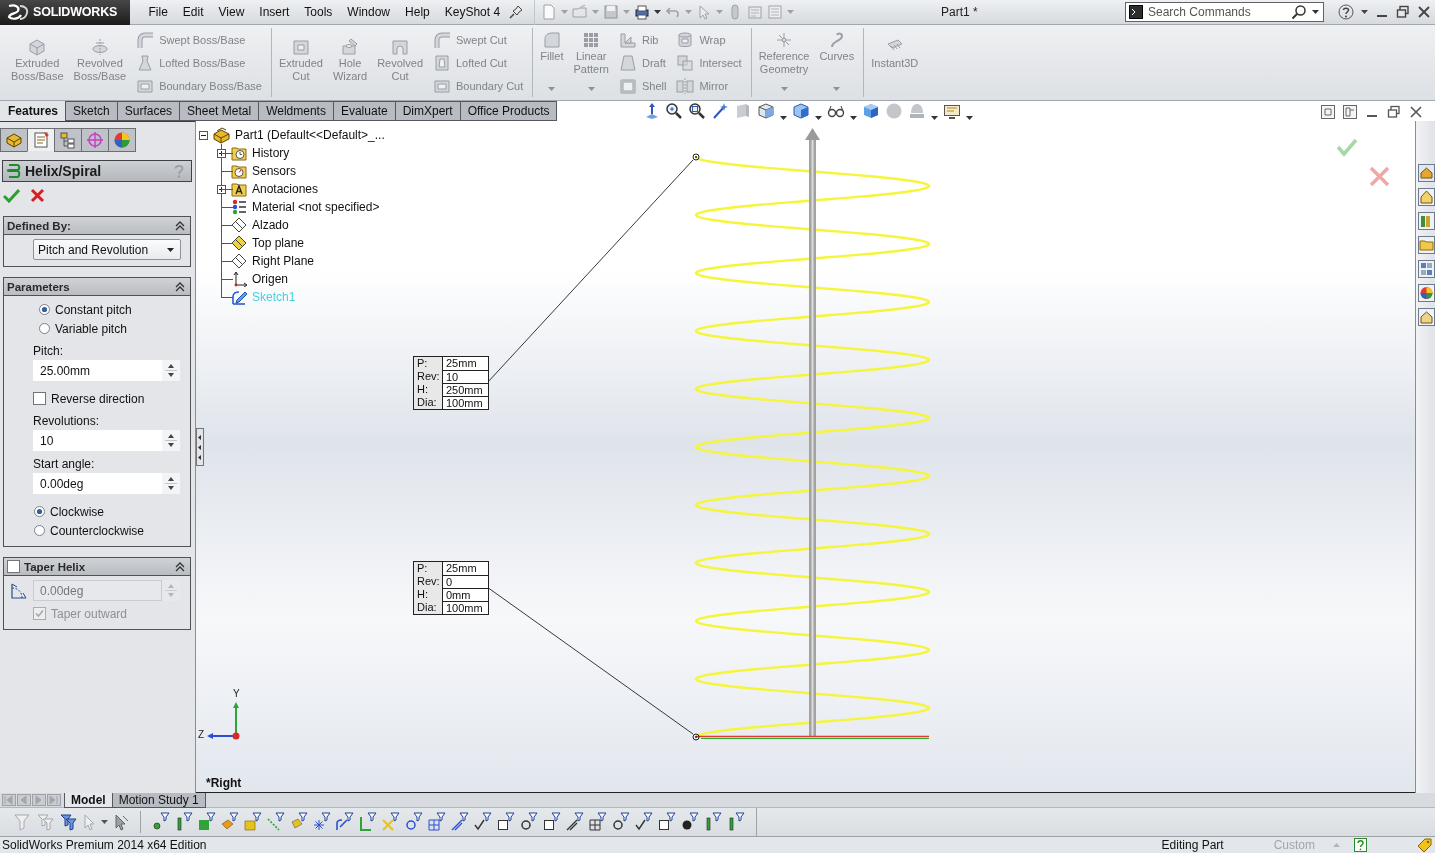 Image resolution: width=1435 pixels, height=853 pixels. What do you see at coordinates (97, 287) in the screenshot?
I see `group-header: Parameters` at bounding box center [97, 287].